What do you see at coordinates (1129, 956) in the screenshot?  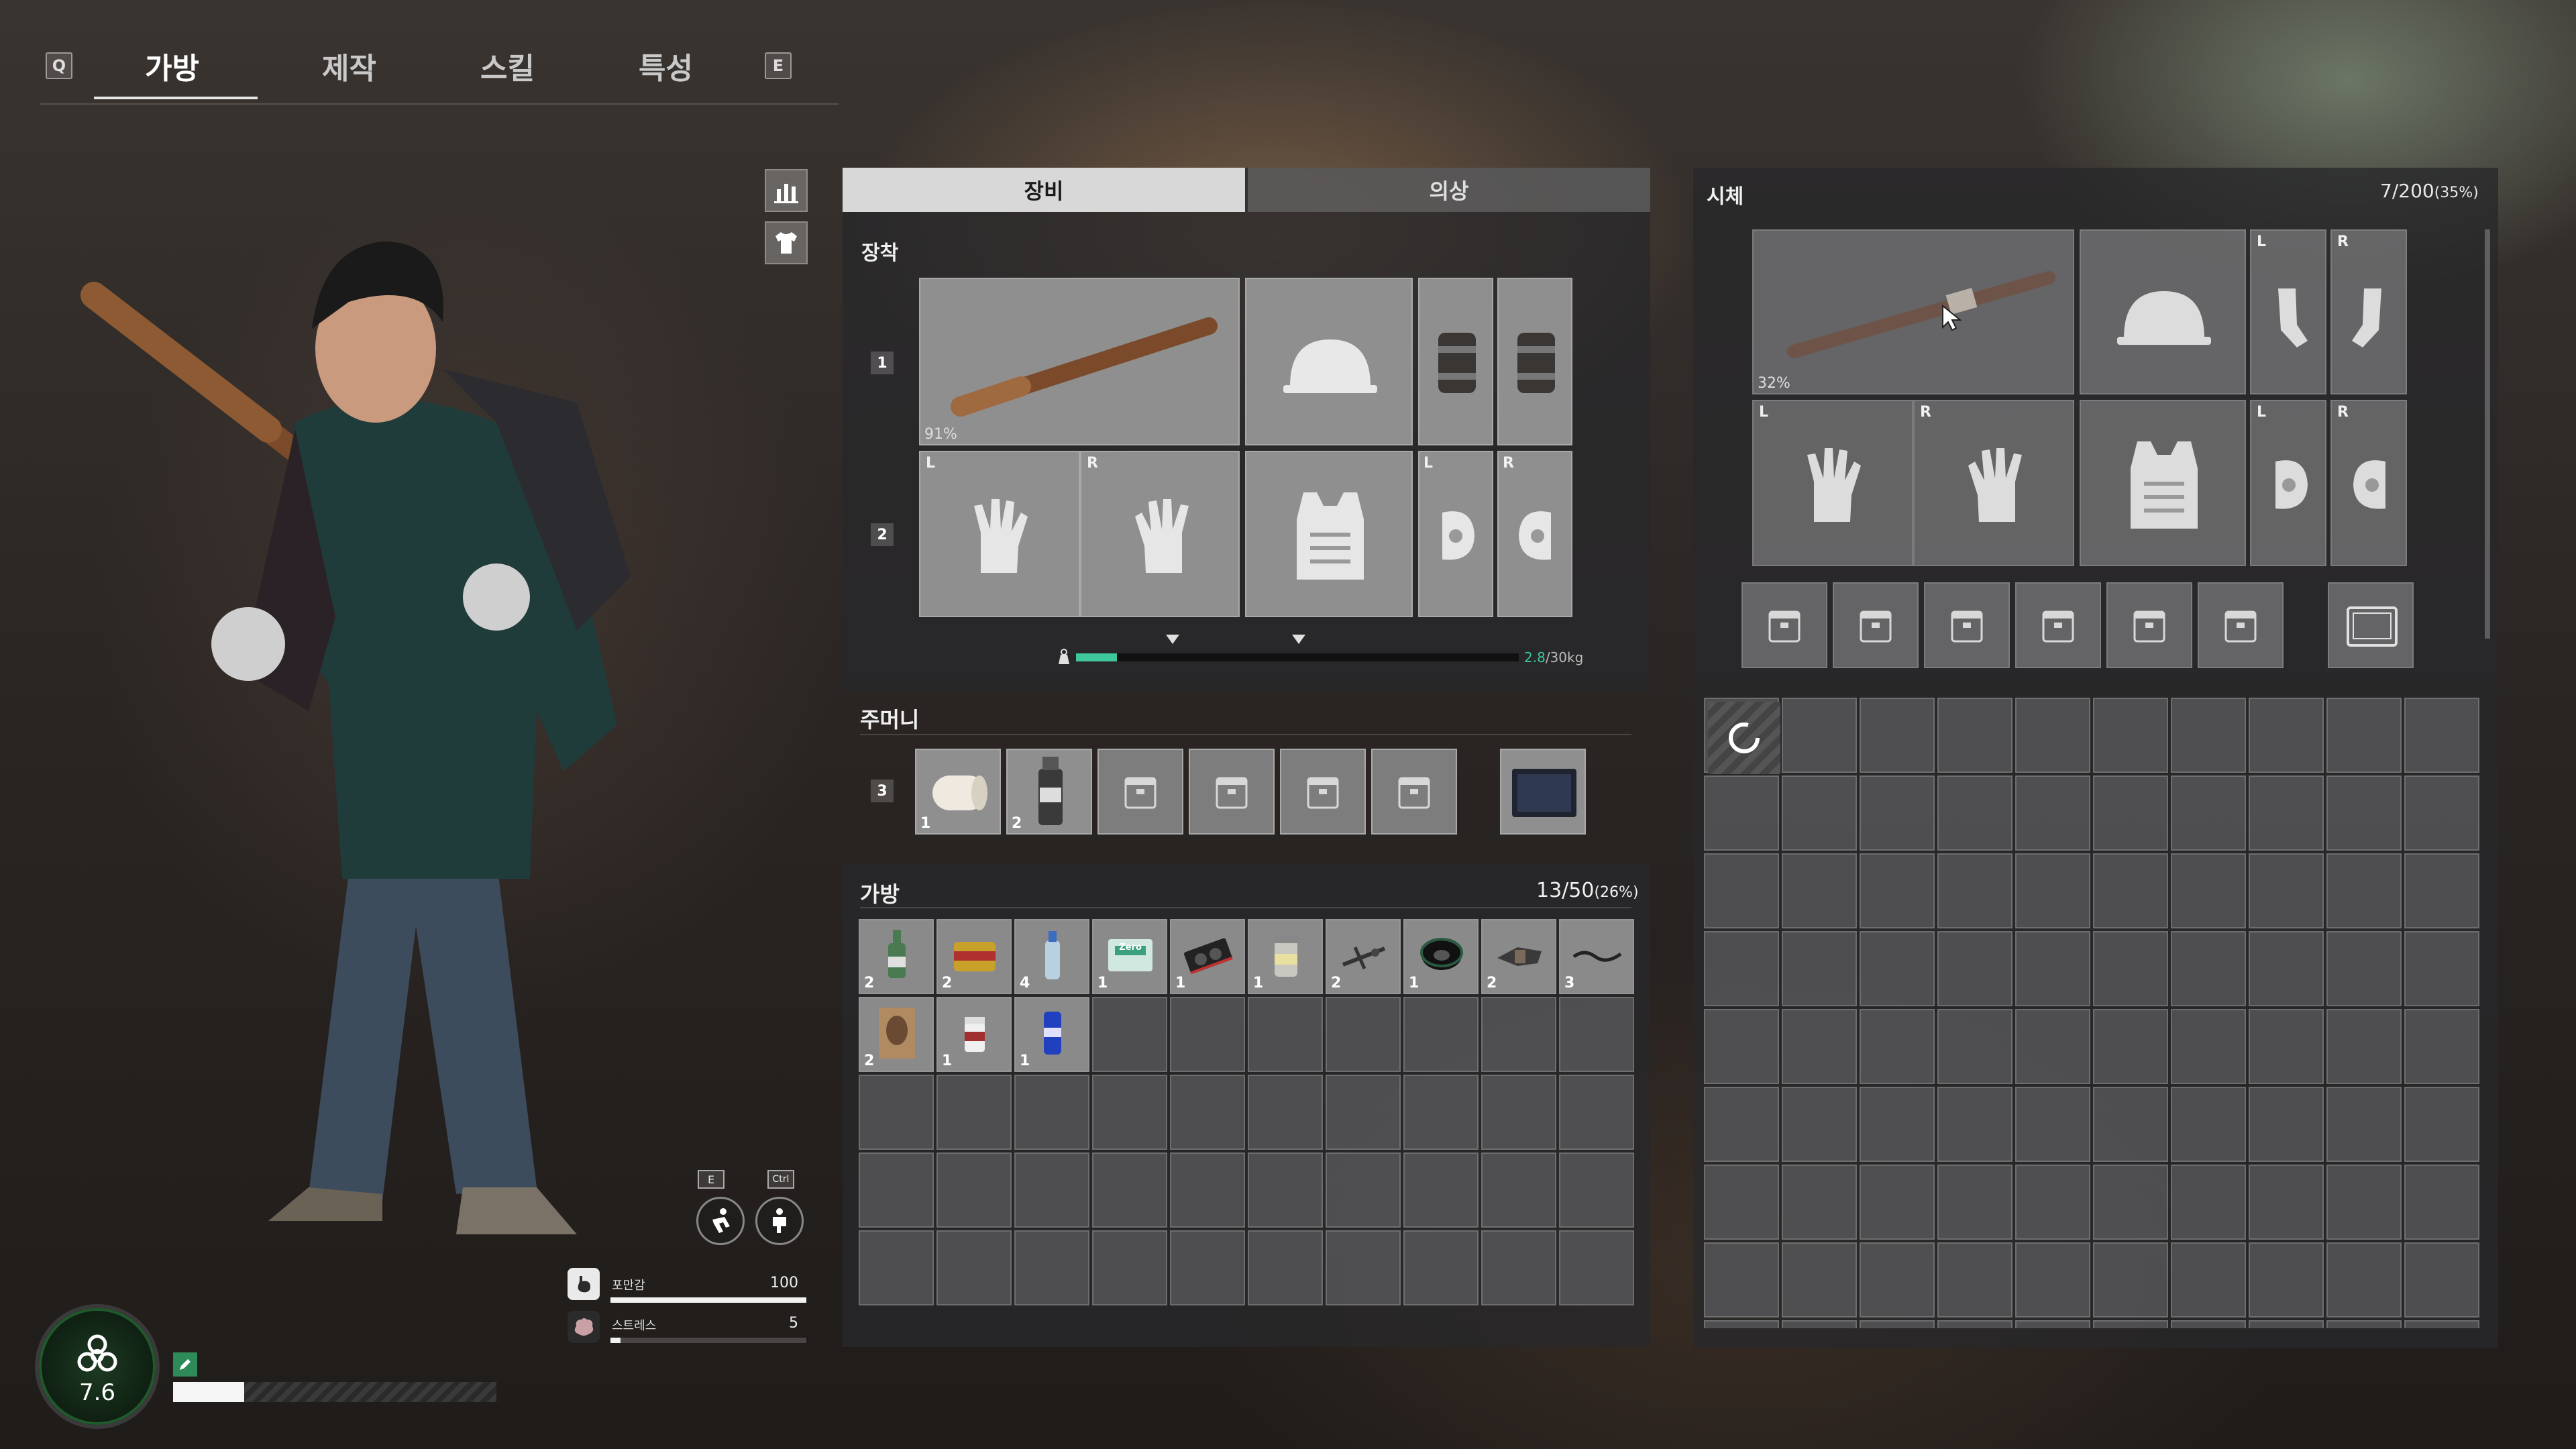 I see `bag-item-slot: Zero 1` at bounding box center [1129, 956].